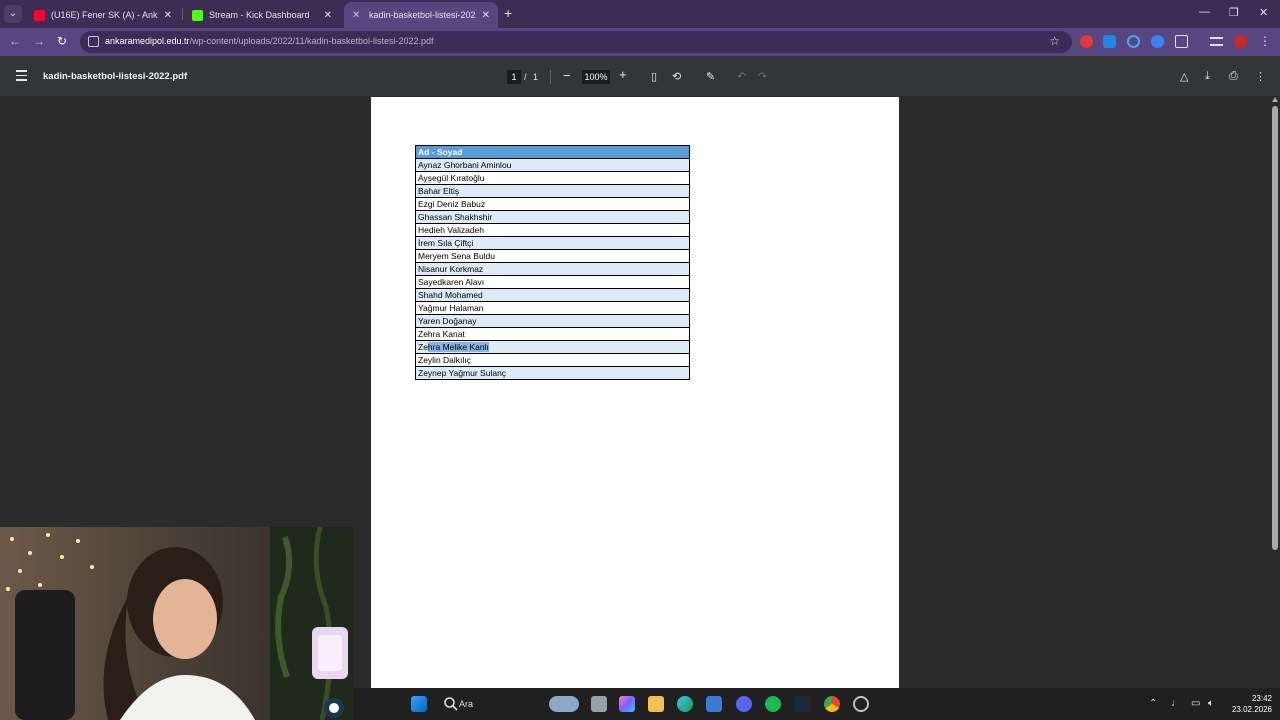 The height and width of the screenshot is (720, 1280). Describe the element at coordinates (1261, 698) in the screenshot. I see `clock-time: 23:42` at that location.